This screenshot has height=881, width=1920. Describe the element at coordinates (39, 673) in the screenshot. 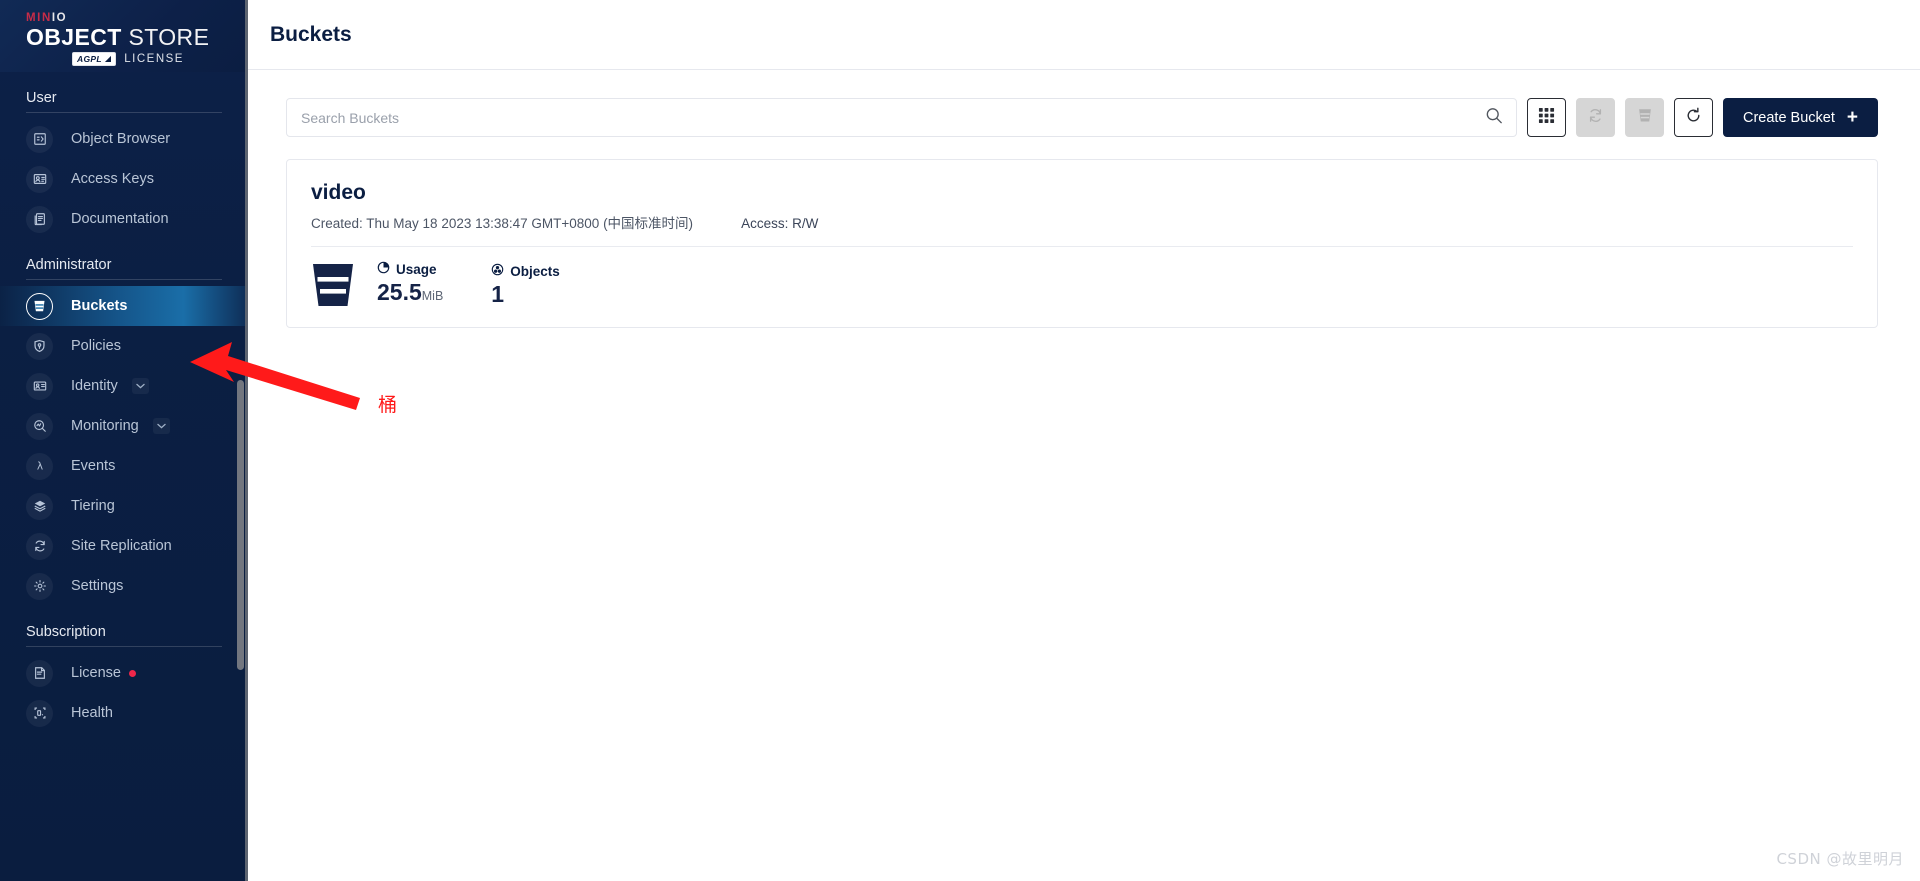

I see `license-icon` at that location.